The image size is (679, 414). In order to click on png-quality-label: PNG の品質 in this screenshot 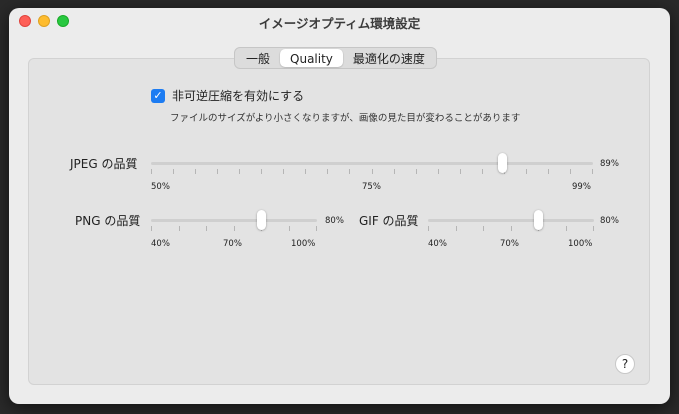, I will do `click(108, 221)`.